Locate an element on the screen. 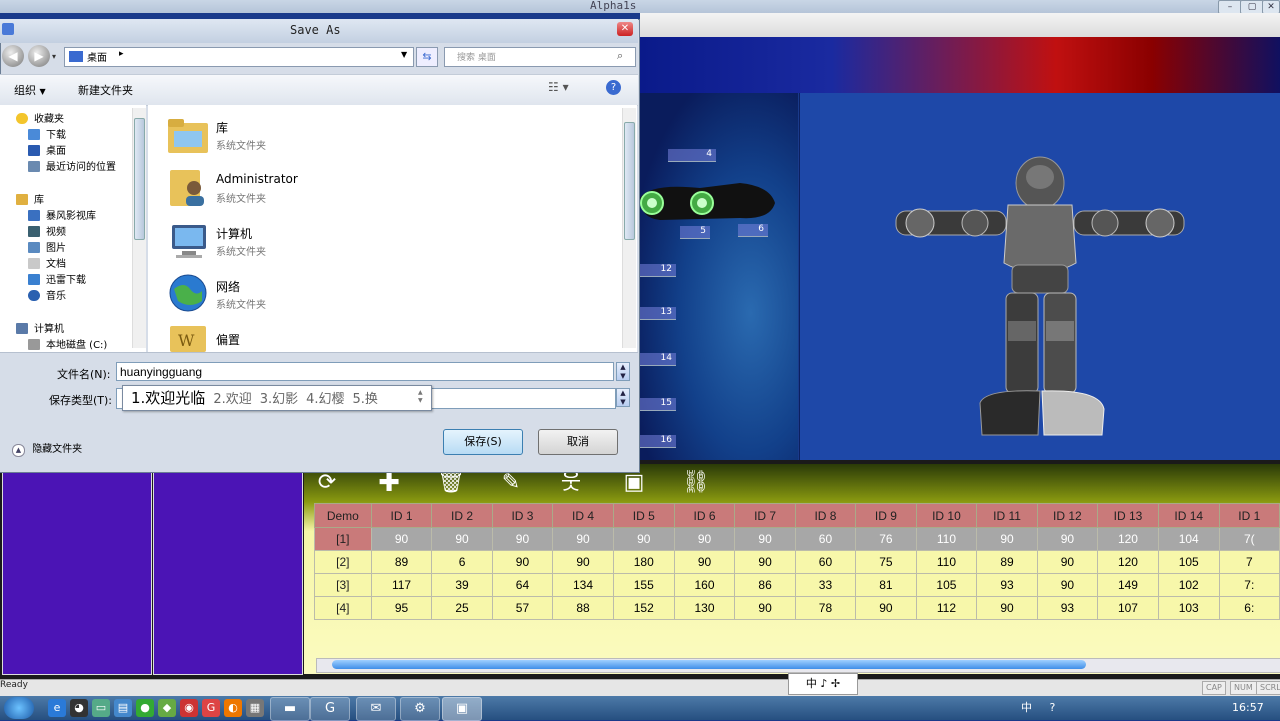 This screenshot has width=1280, height=721. app-icon-4: G is located at coordinates (211, 708).